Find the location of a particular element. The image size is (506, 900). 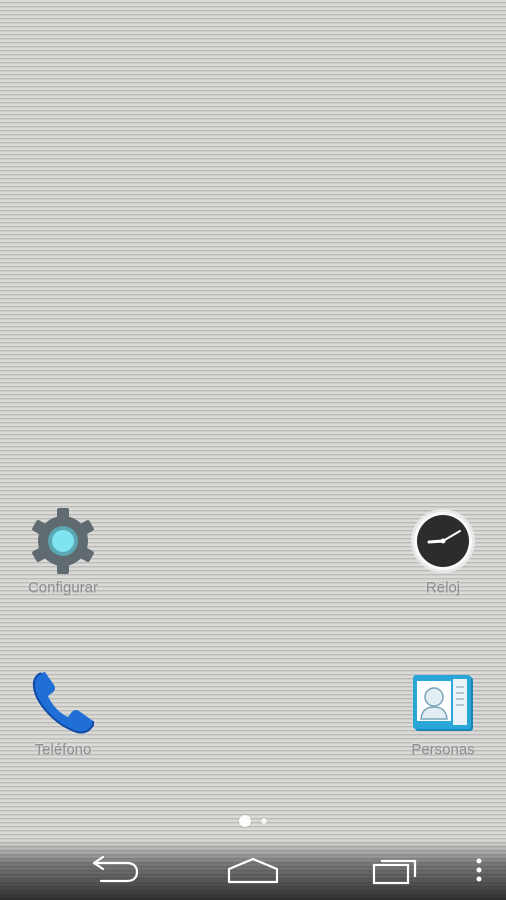

app-phone: Teléfono is located at coordinates (63, 712).